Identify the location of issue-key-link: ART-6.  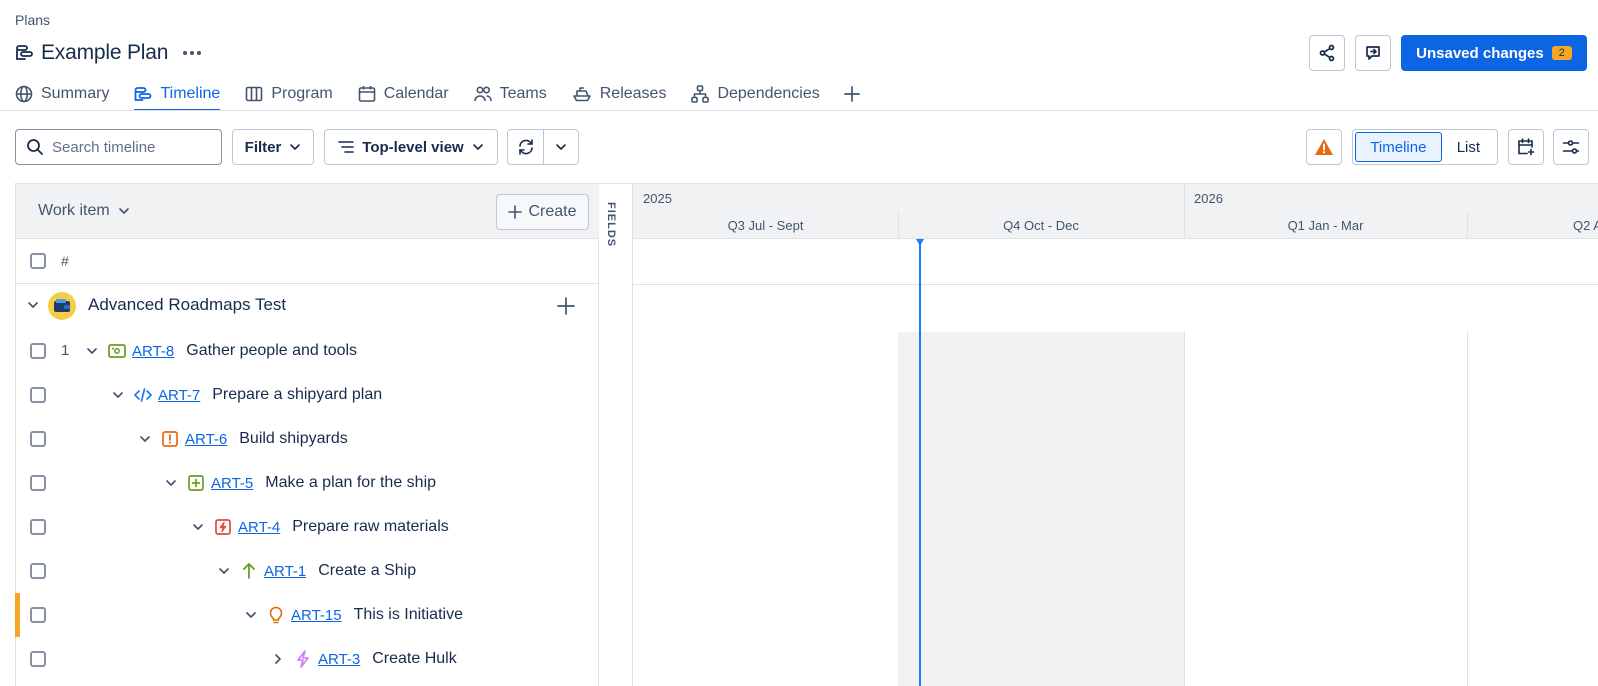
(206, 439).